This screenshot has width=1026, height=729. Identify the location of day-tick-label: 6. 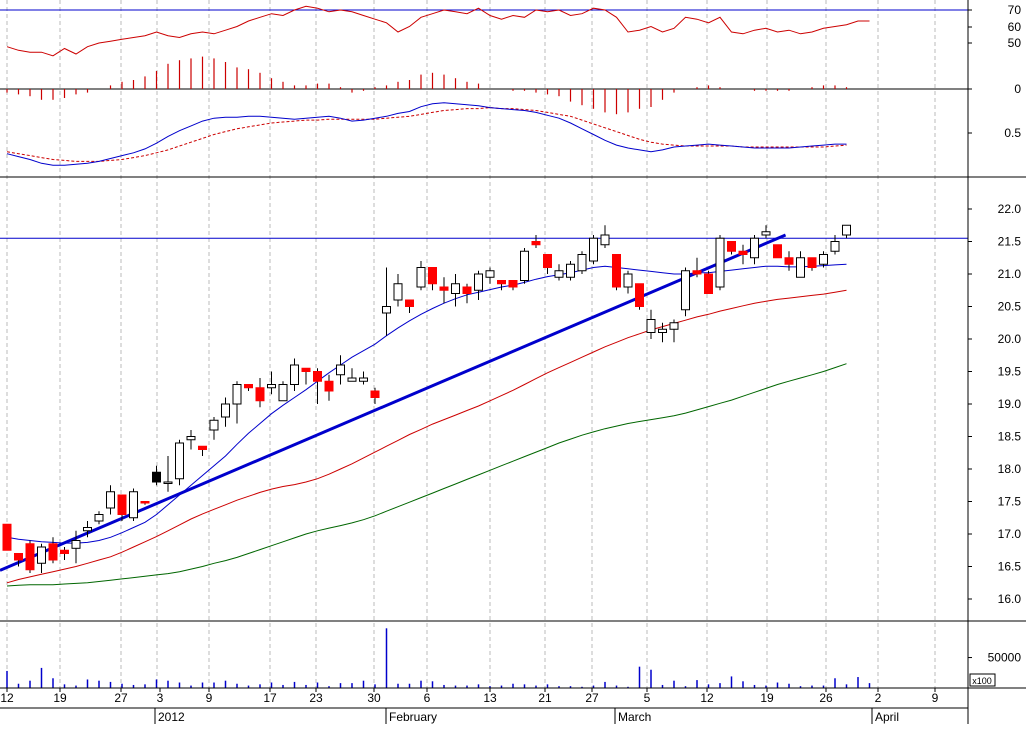
(427, 698).